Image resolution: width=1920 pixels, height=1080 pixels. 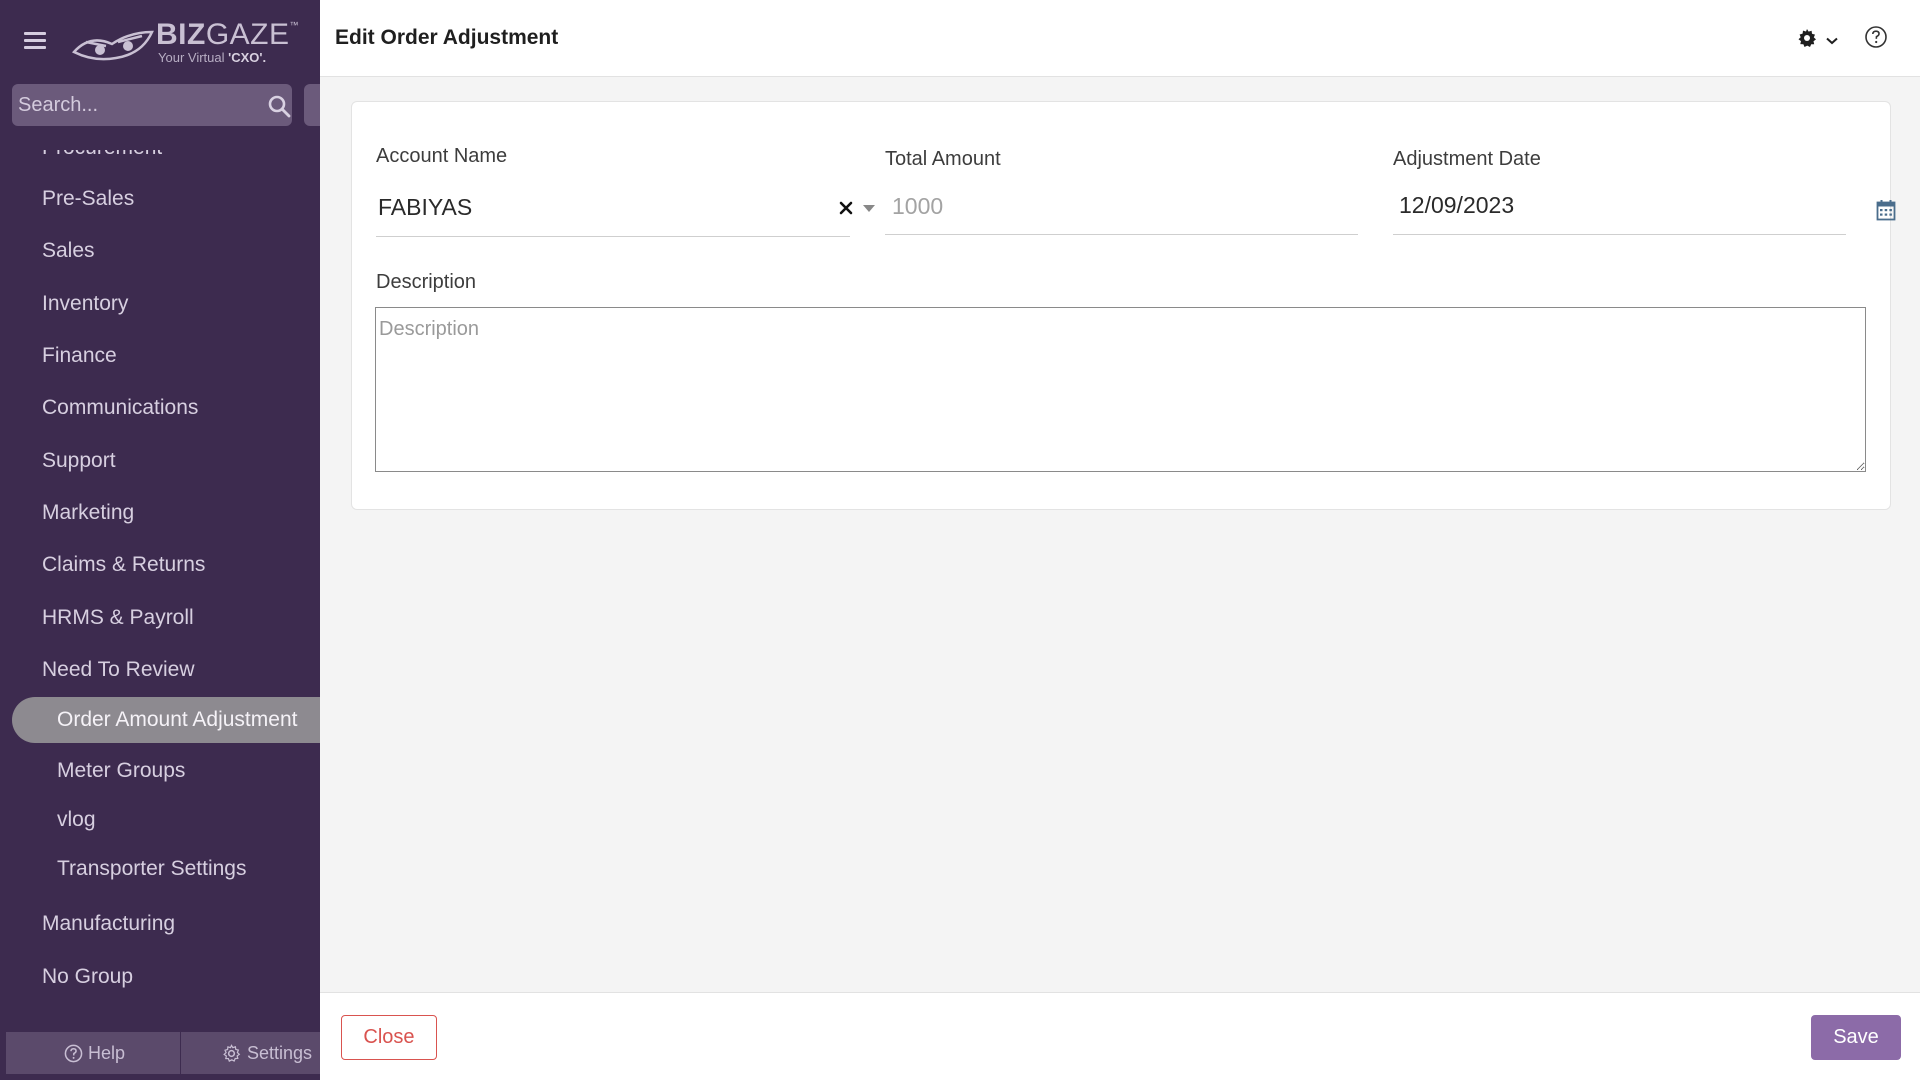 I want to click on calendar-icon, so click(x=1886, y=210).